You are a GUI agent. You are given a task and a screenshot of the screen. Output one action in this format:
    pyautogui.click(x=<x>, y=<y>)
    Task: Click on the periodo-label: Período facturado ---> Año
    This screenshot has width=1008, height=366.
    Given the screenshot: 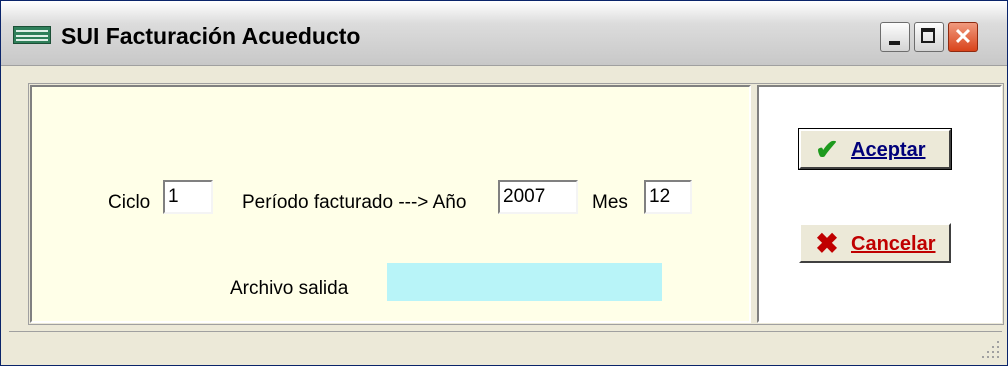 What is the action you would take?
    pyautogui.click(x=354, y=202)
    